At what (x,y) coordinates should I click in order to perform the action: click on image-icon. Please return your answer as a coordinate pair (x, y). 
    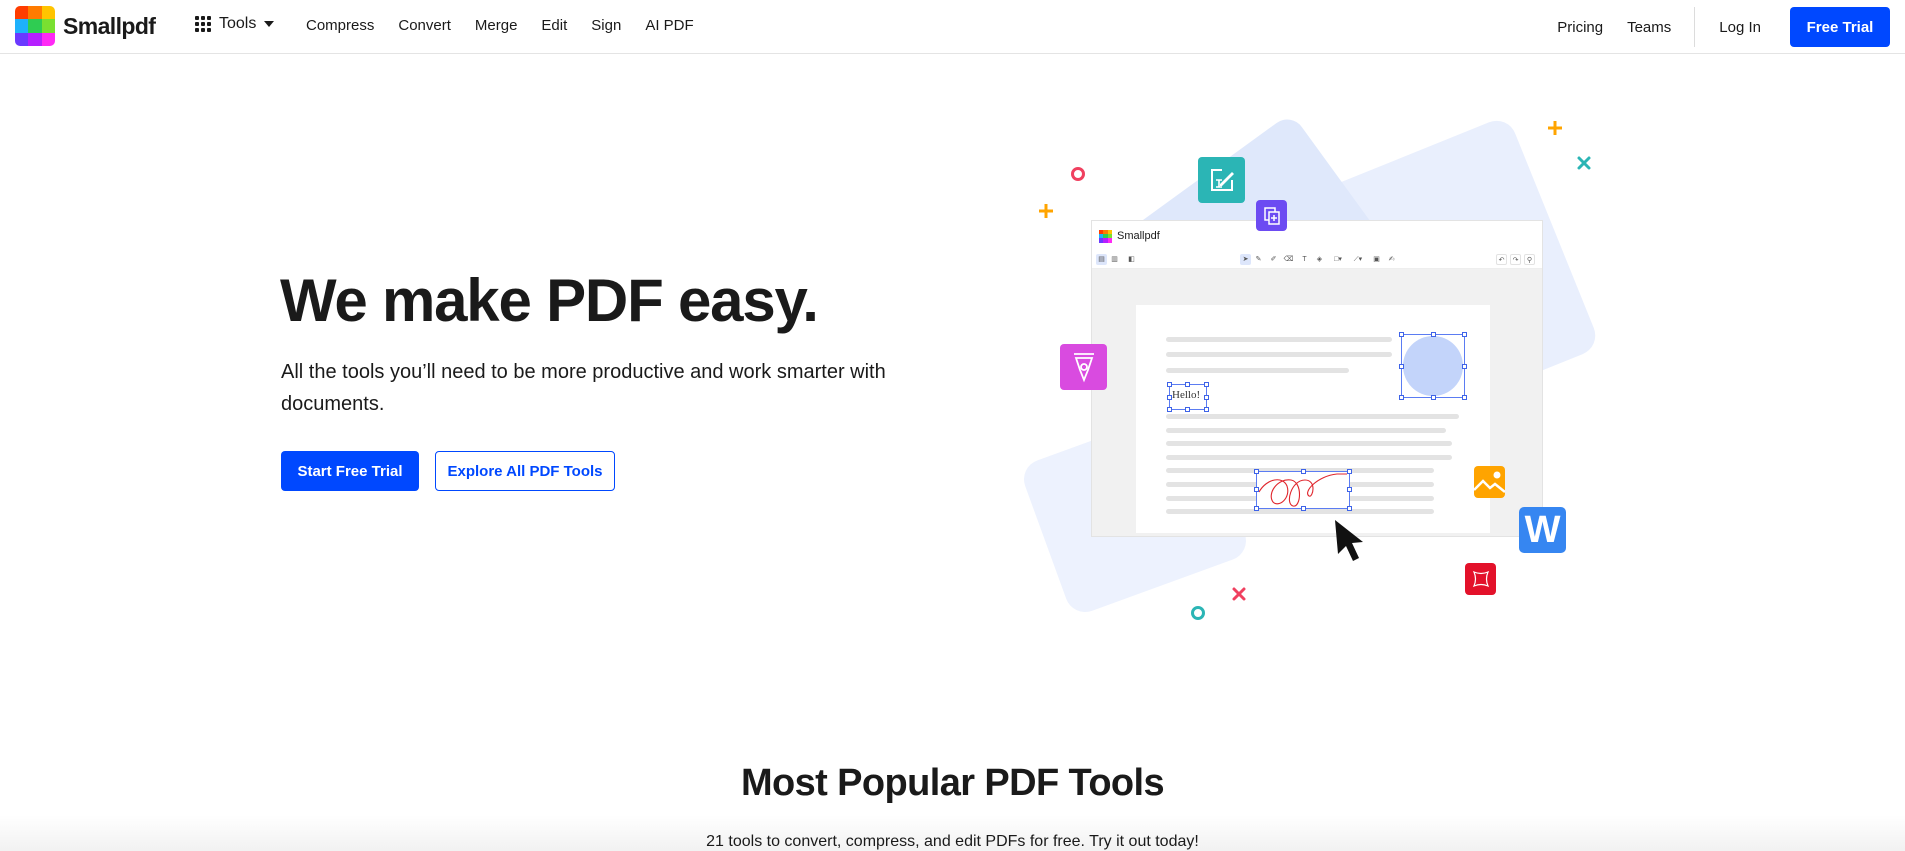
    Looking at the image, I should click on (1489, 482).